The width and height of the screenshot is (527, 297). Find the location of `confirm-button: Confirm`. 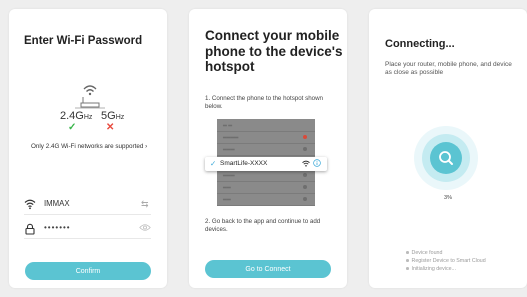

confirm-button: Confirm is located at coordinates (88, 271).